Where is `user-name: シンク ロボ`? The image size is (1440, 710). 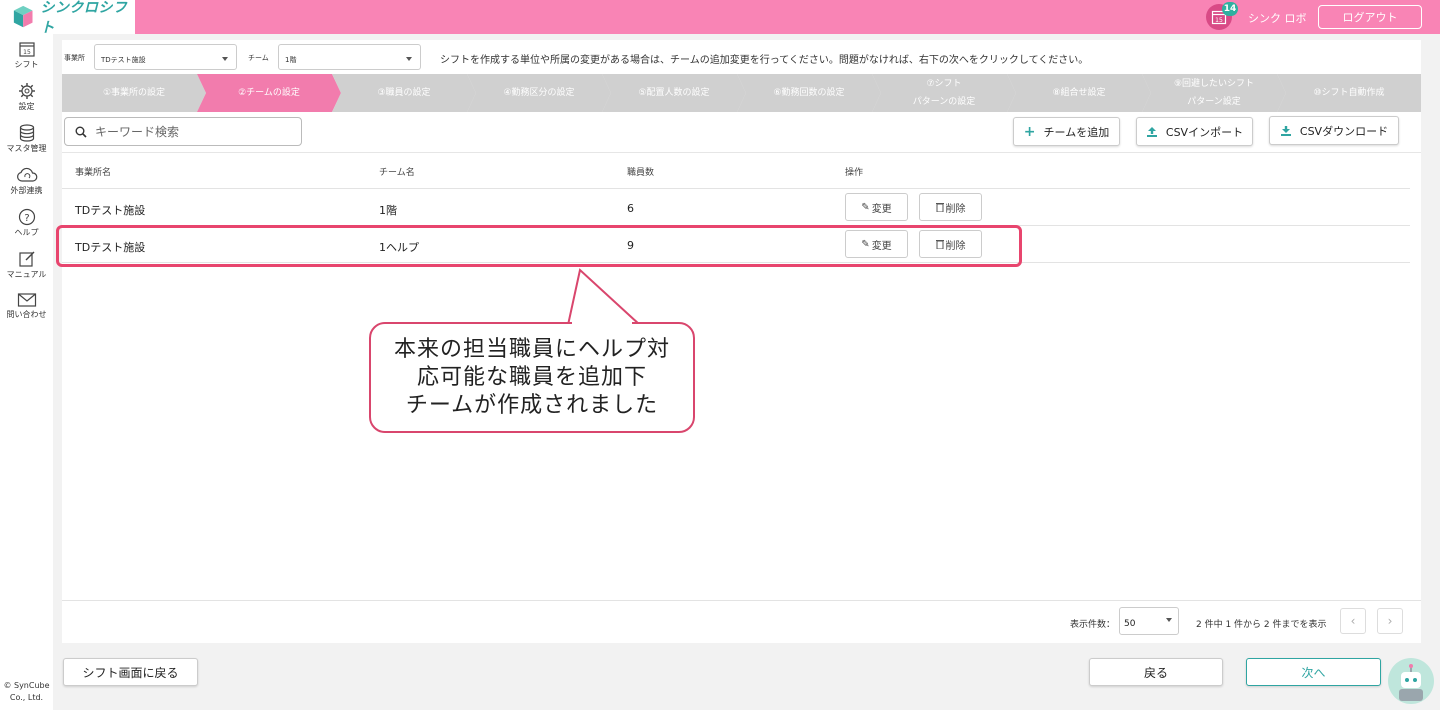
user-name: シンク ロボ is located at coordinates (1277, 18).